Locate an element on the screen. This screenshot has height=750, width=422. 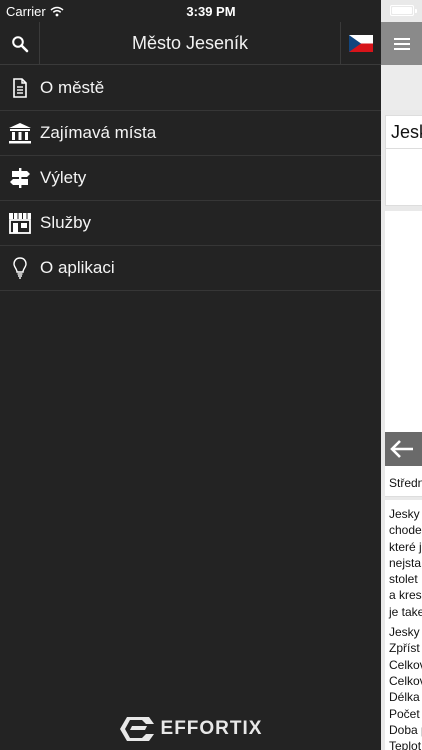
effortix-logo-icon is located at coordinates (136, 729).